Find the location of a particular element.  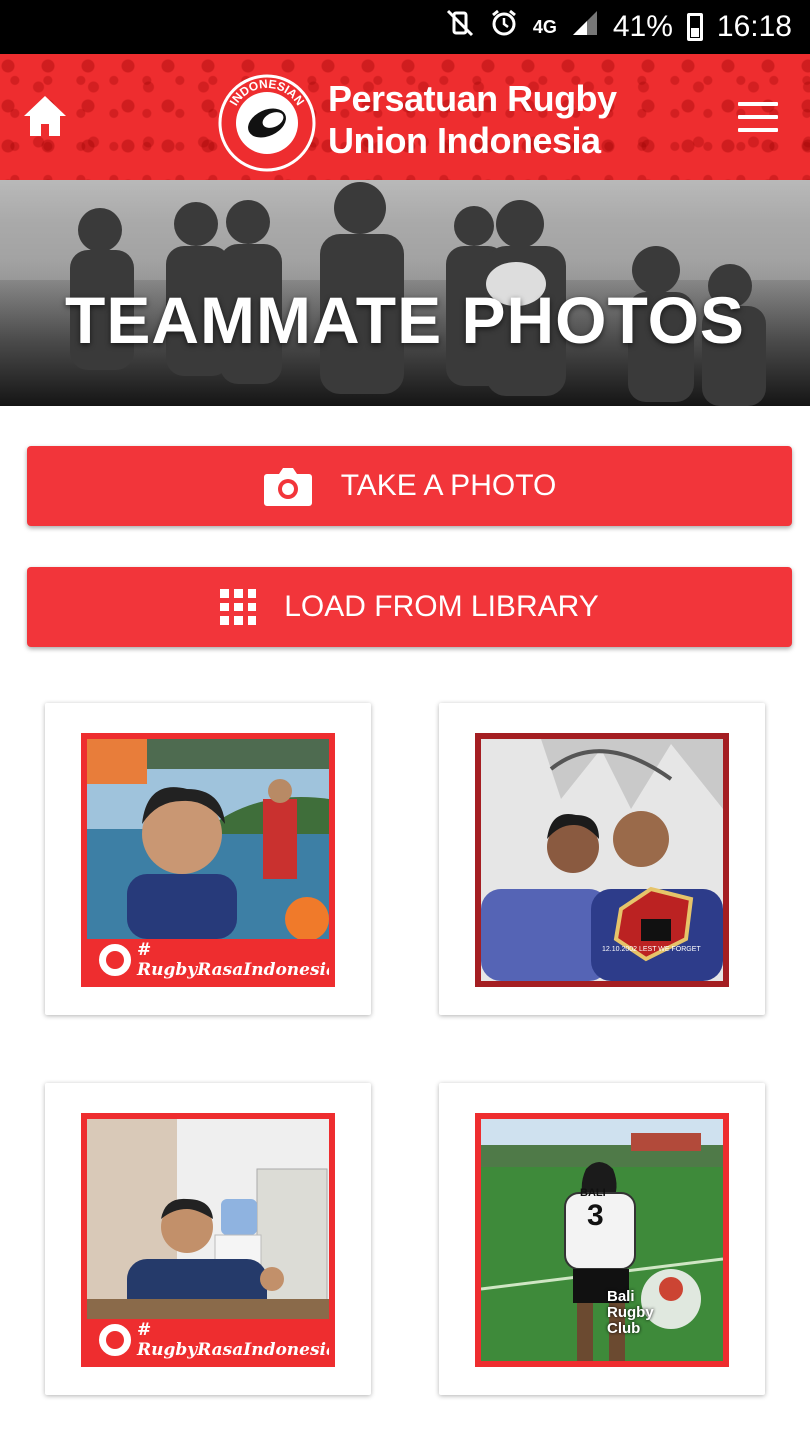

take-photo-label: TAKE A PHOTO is located at coordinates (448, 485).